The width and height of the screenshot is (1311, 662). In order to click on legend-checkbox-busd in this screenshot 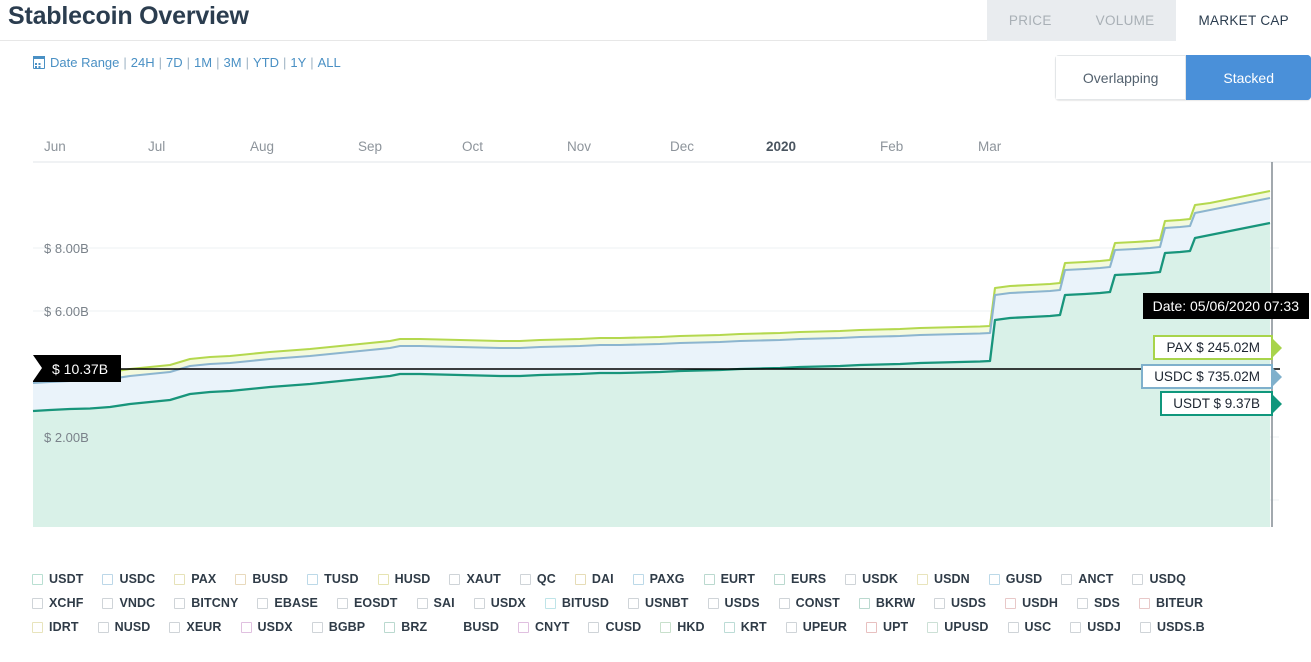, I will do `click(452, 627)`.